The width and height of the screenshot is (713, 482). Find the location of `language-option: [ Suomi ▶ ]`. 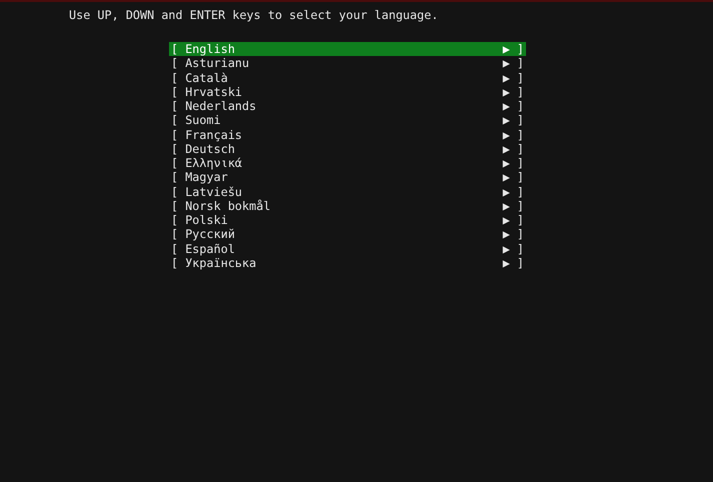

language-option: [ Suomi ▶ ] is located at coordinates (347, 120).